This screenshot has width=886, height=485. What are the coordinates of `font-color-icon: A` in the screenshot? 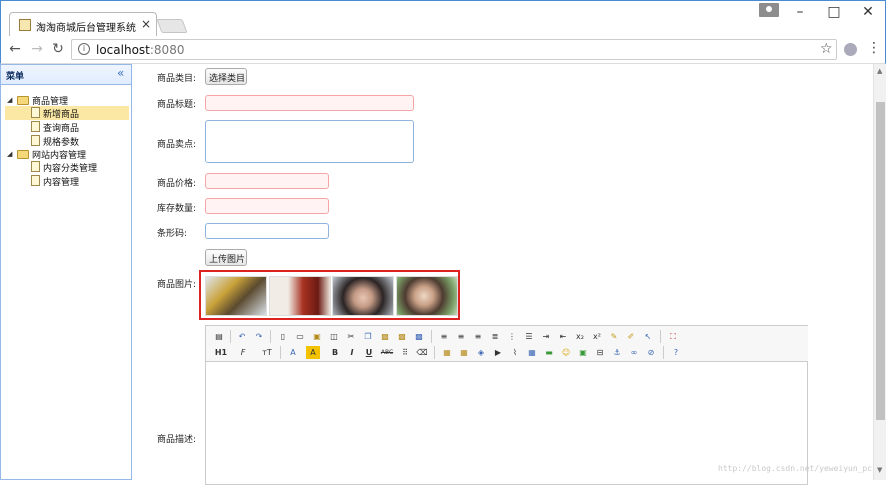 It's located at (293, 352).